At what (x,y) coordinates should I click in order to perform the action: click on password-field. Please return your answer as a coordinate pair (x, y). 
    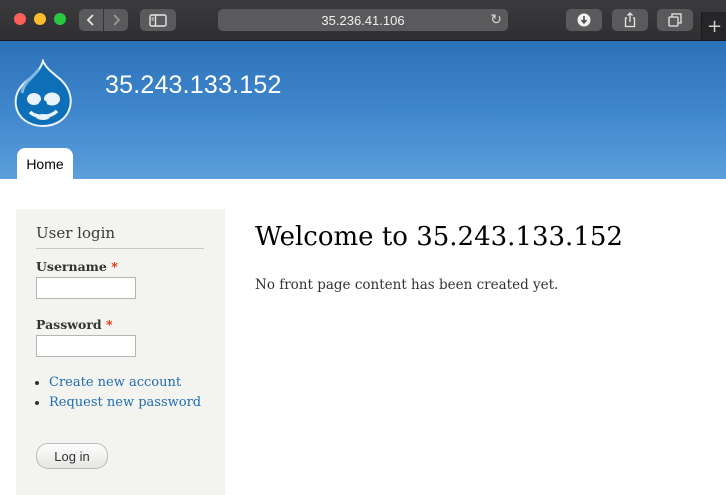
    Looking at the image, I should click on (86, 346).